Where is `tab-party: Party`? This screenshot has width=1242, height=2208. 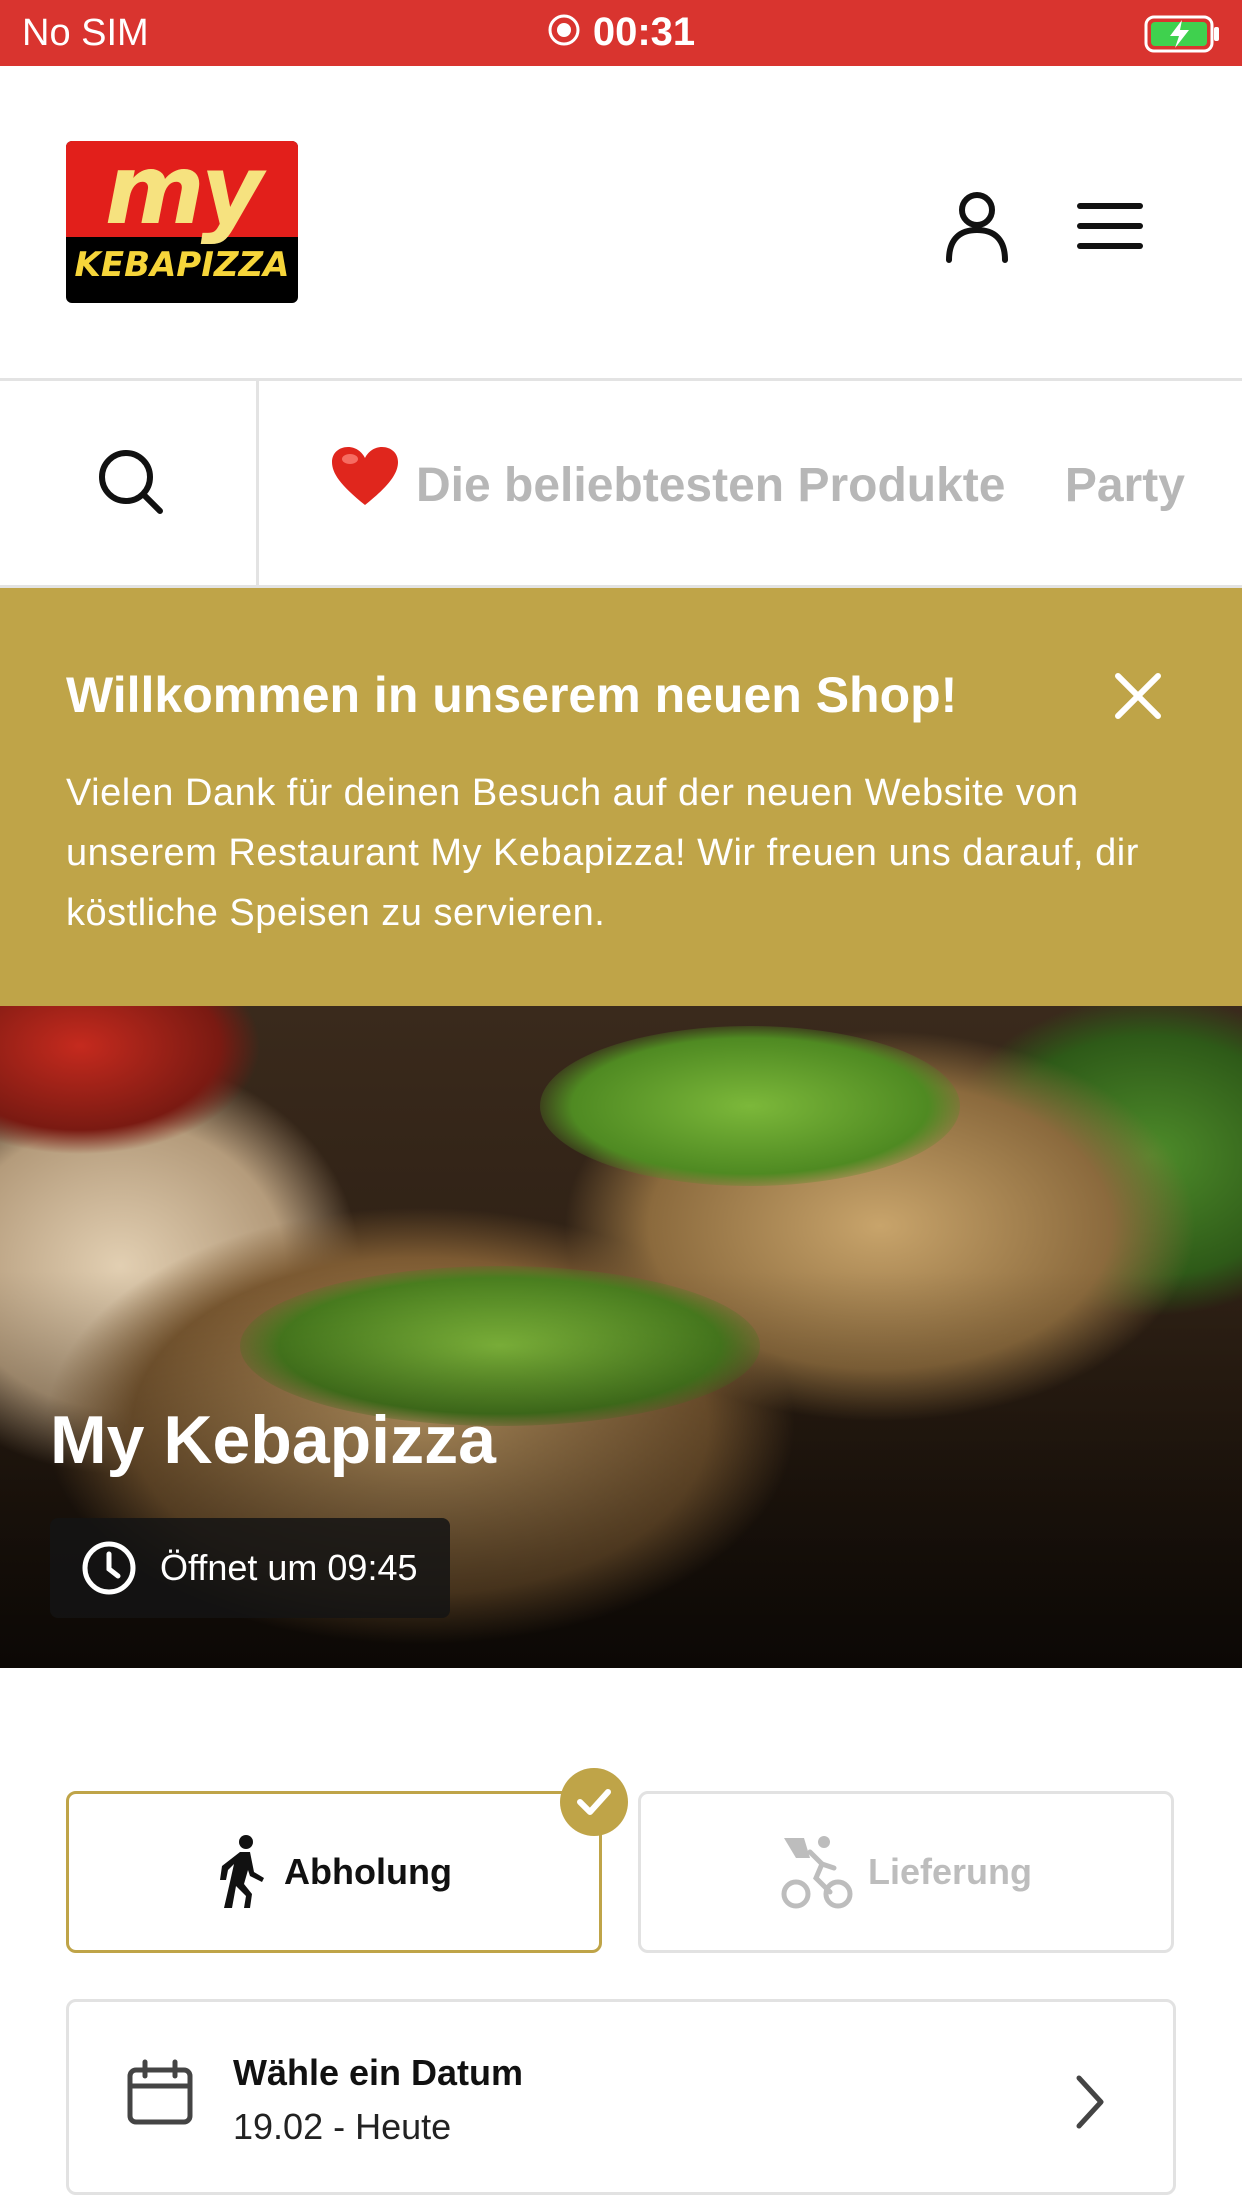 tab-party: Party is located at coordinates (1125, 485).